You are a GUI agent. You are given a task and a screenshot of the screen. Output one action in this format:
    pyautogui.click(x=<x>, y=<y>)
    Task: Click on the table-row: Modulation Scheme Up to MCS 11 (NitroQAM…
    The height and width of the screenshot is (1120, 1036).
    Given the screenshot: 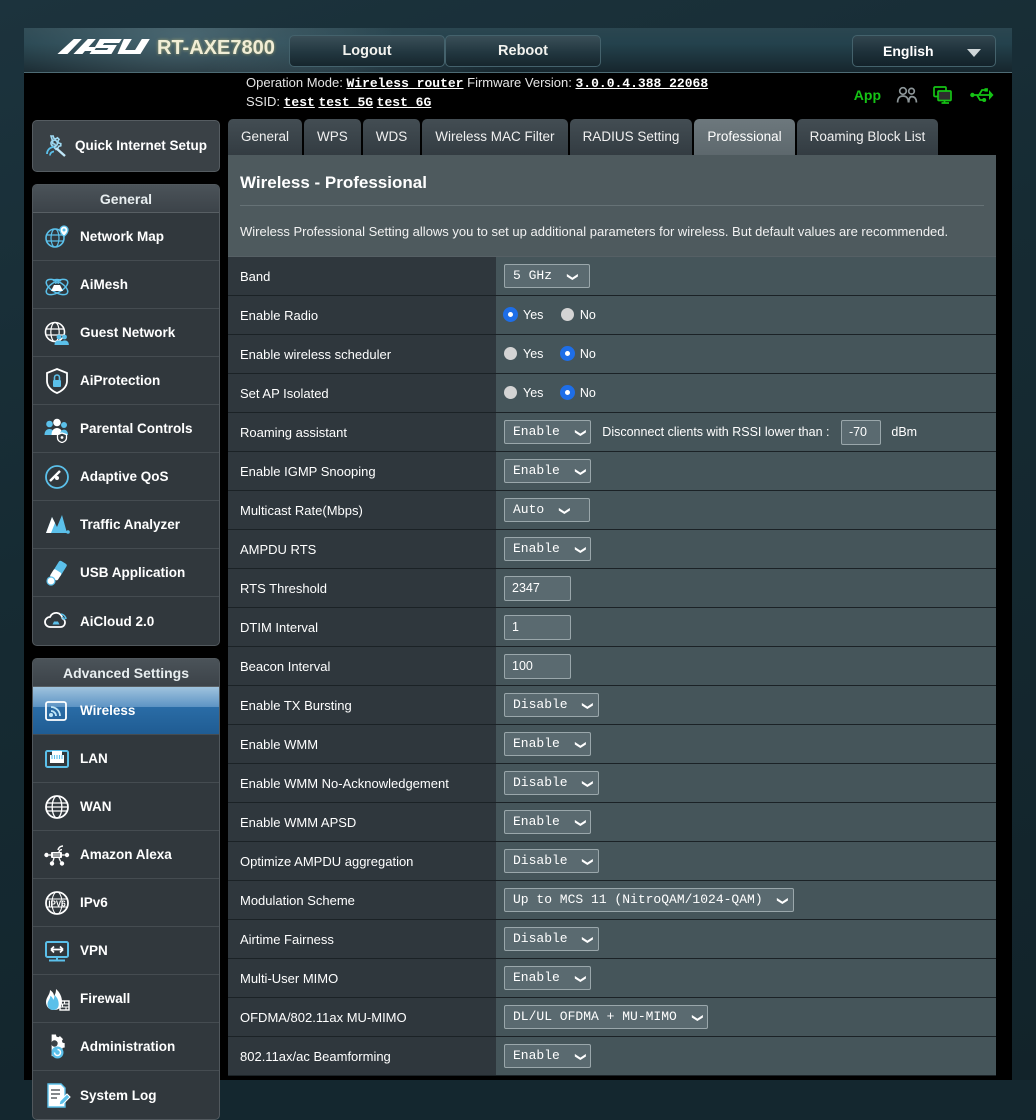 What is the action you would take?
    pyautogui.click(x=612, y=900)
    